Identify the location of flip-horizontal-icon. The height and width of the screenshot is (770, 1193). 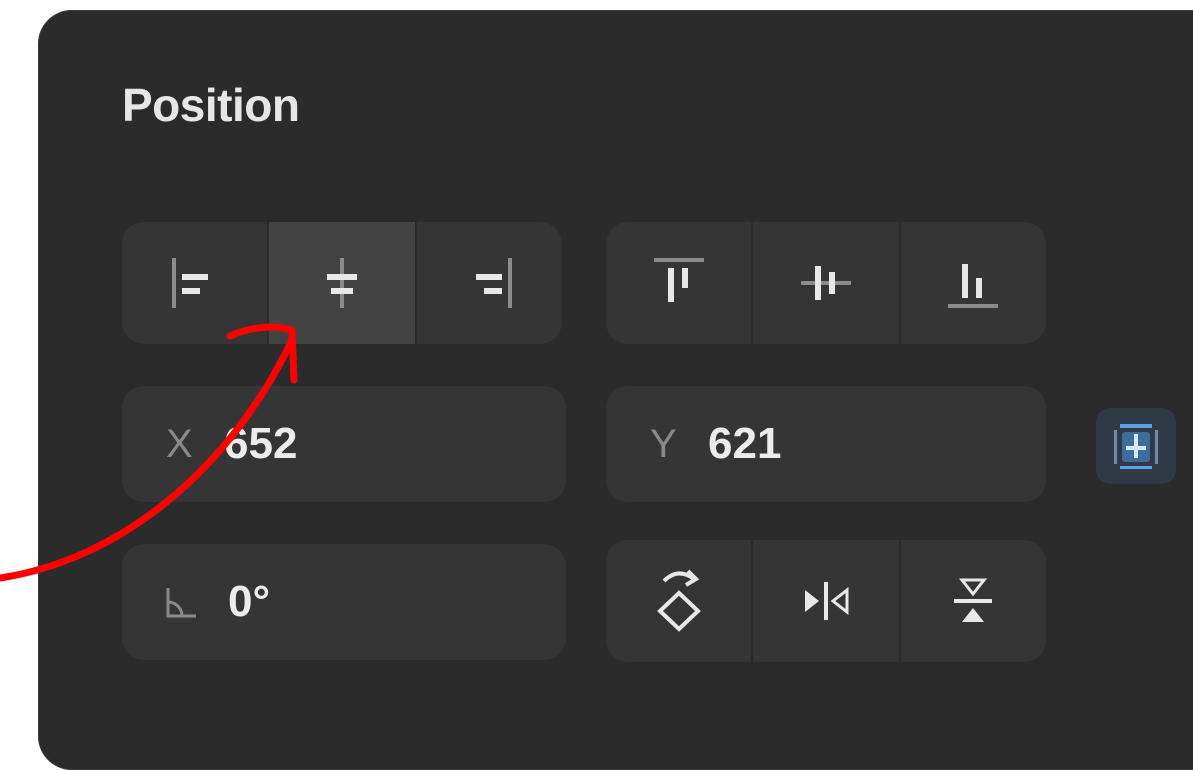
(826, 601).